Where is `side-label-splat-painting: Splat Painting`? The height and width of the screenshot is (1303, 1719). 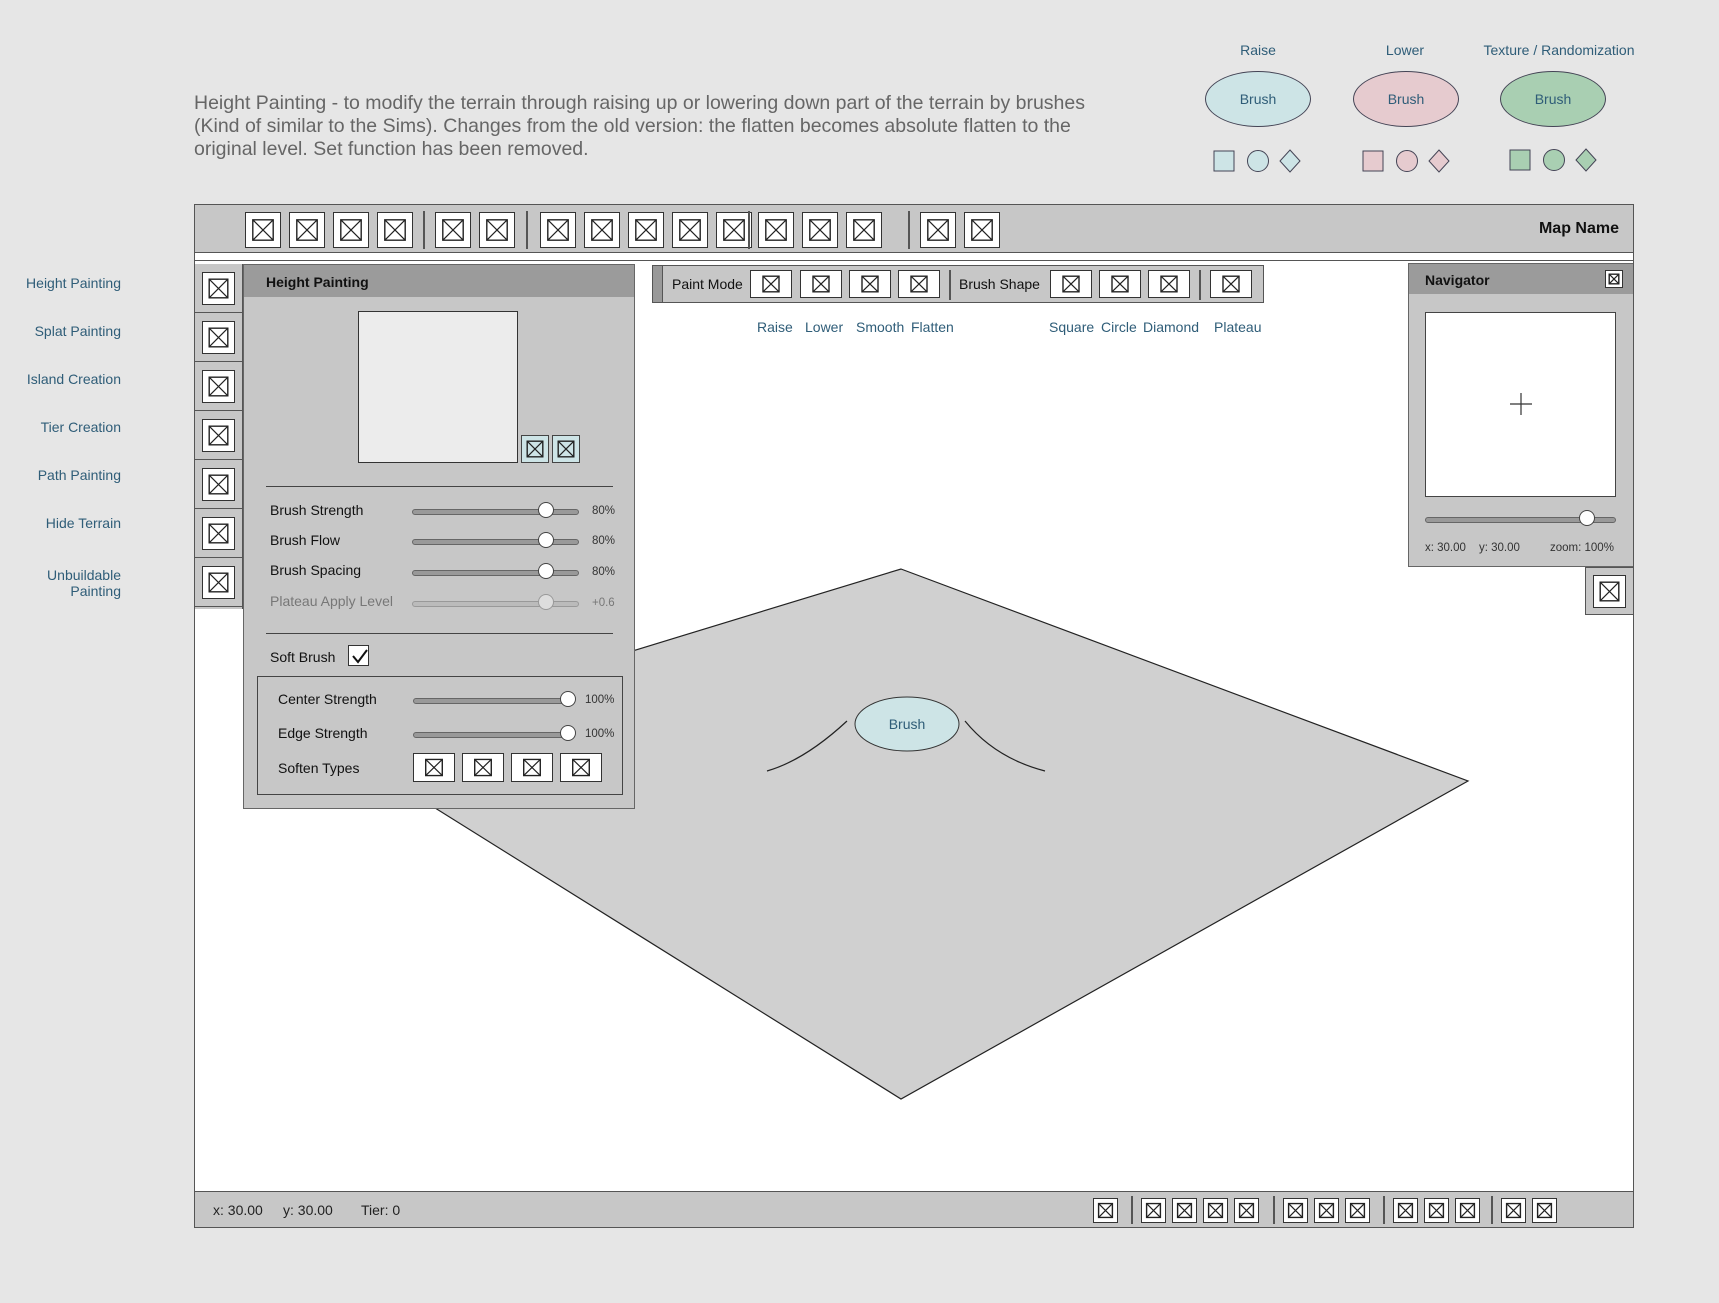 side-label-splat-painting: Splat Painting is located at coordinates (77, 331).